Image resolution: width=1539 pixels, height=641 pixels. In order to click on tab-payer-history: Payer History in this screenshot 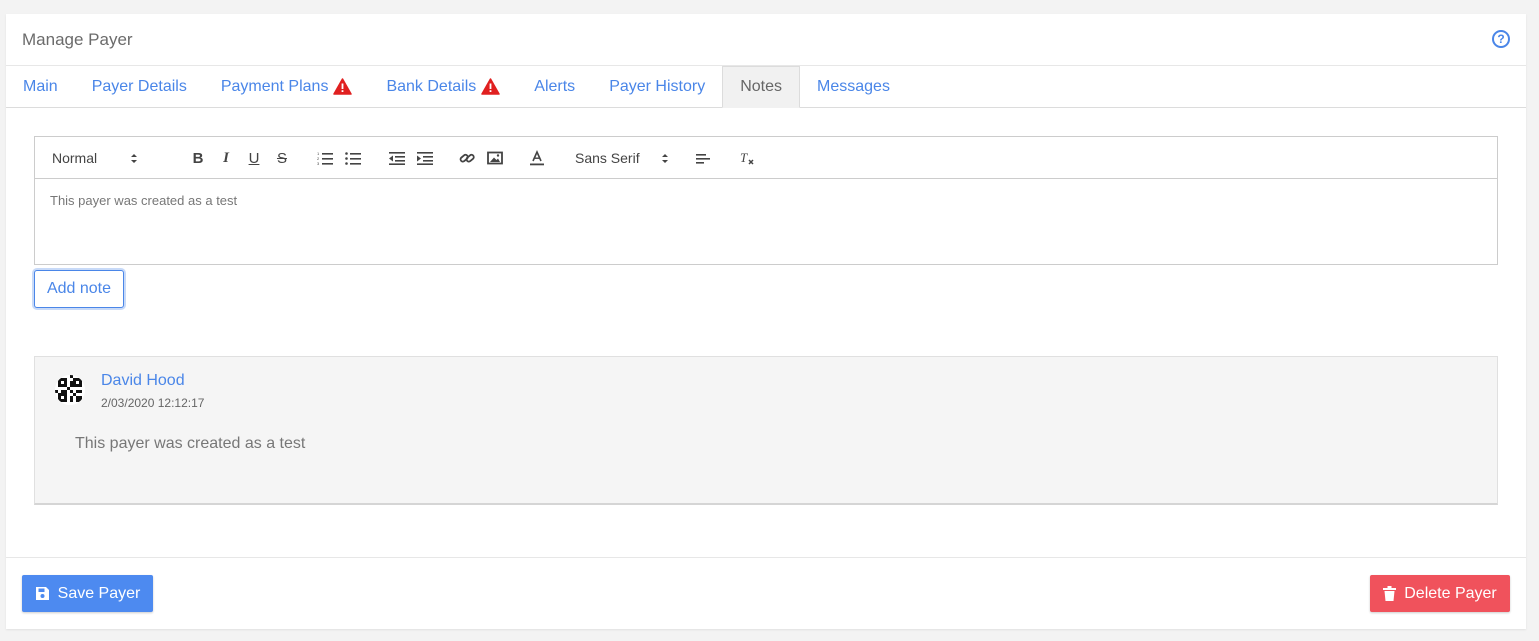, I will do `click(657, 86)`.